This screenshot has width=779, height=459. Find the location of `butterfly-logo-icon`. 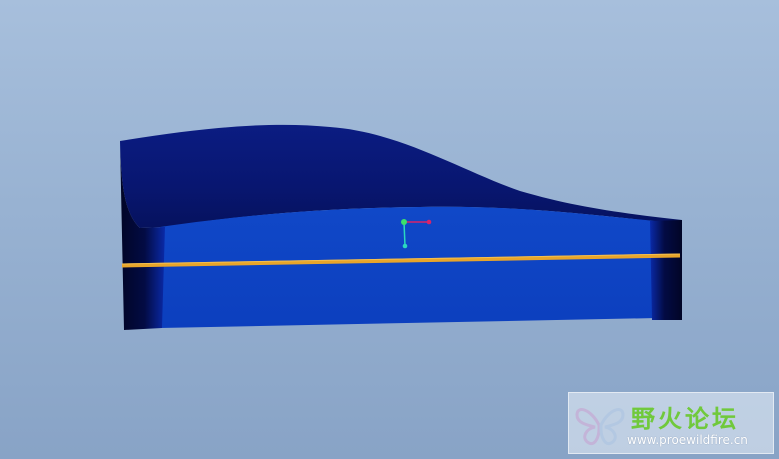

butterfly-logo-icon is located at coordinates (600, 427).